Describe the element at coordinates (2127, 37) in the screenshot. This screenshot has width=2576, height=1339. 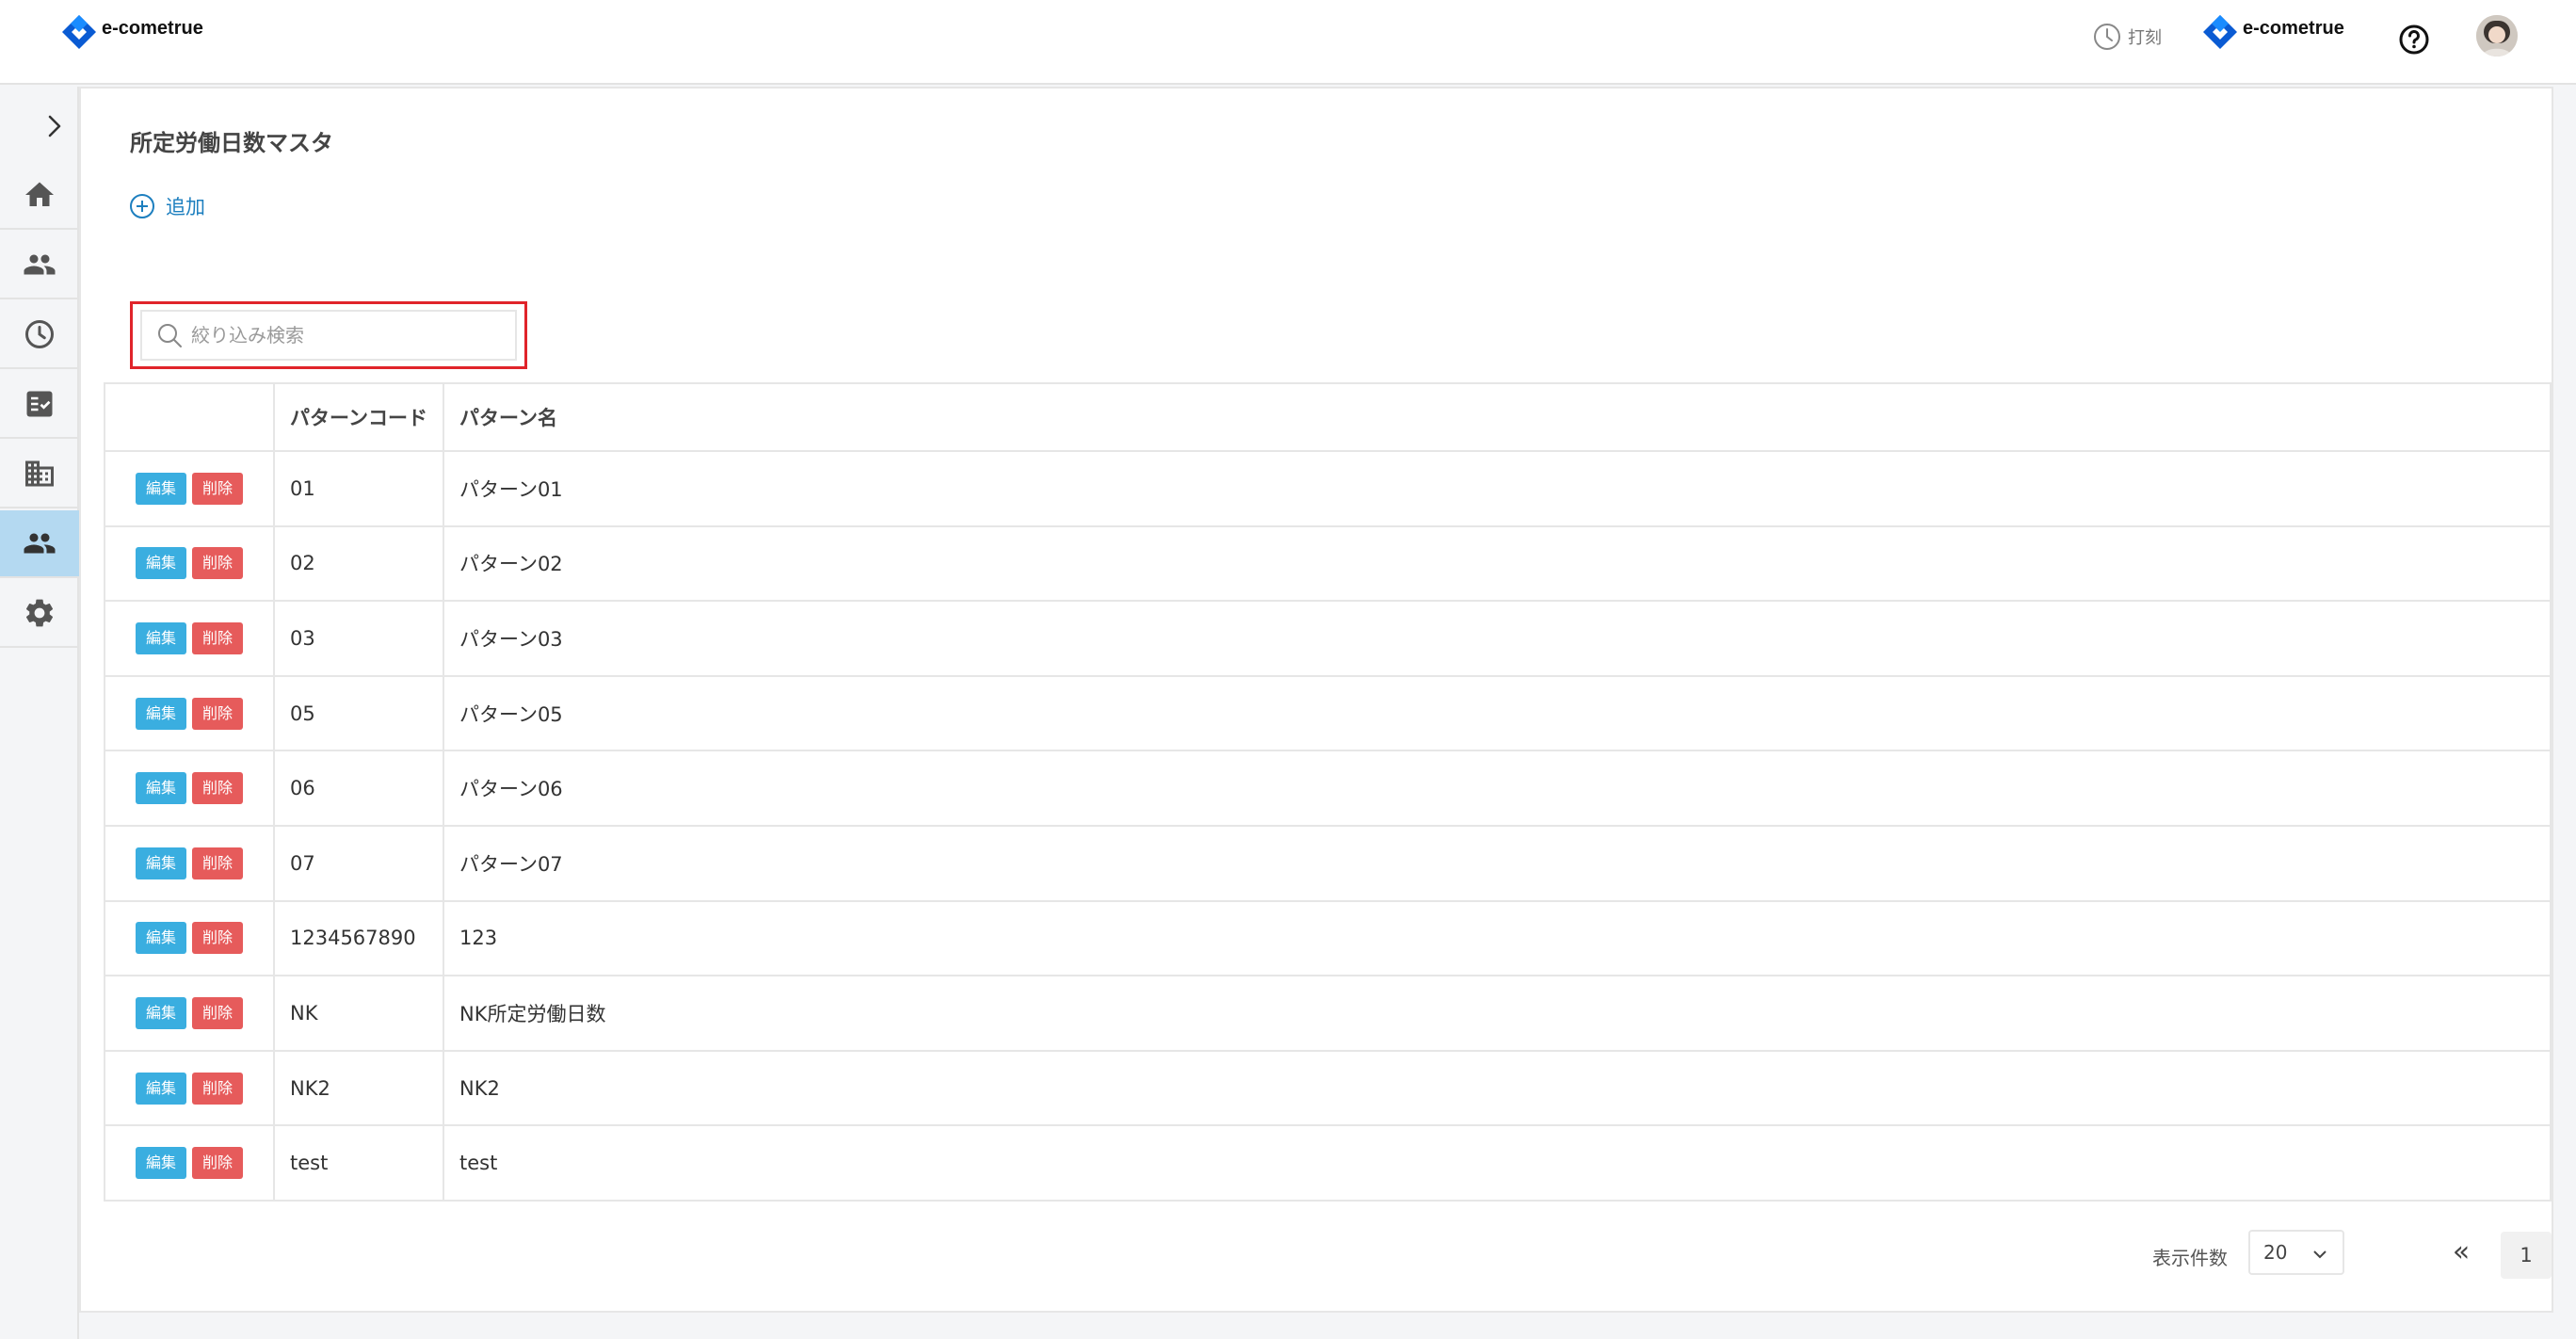
I see `punch-button: 打刻` at that location.